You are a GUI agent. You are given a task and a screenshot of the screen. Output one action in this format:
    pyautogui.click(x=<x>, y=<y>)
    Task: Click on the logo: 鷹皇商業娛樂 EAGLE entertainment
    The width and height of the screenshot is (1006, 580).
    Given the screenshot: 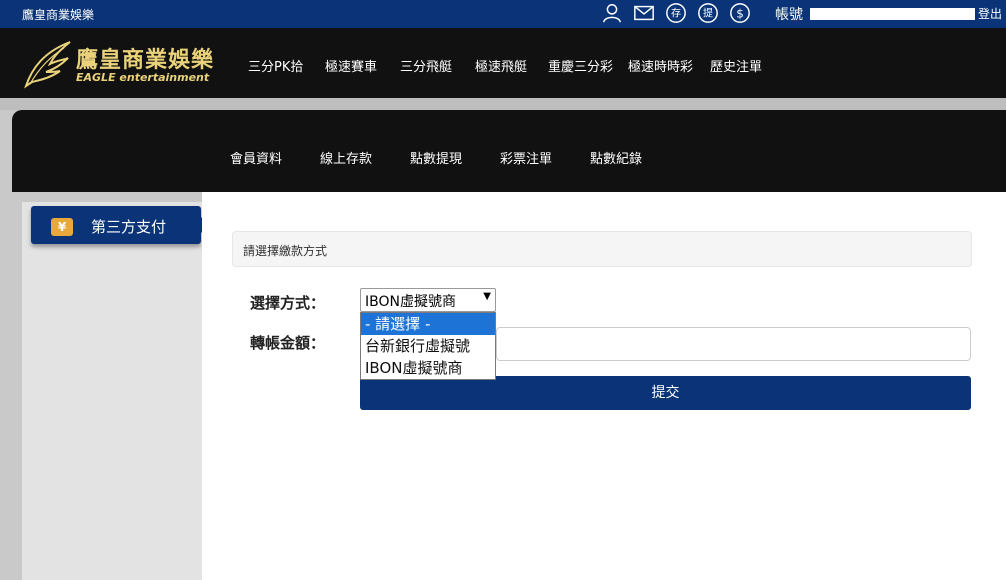 What is the action you would take?
    pyautogui.click(x=120, y=64)
    